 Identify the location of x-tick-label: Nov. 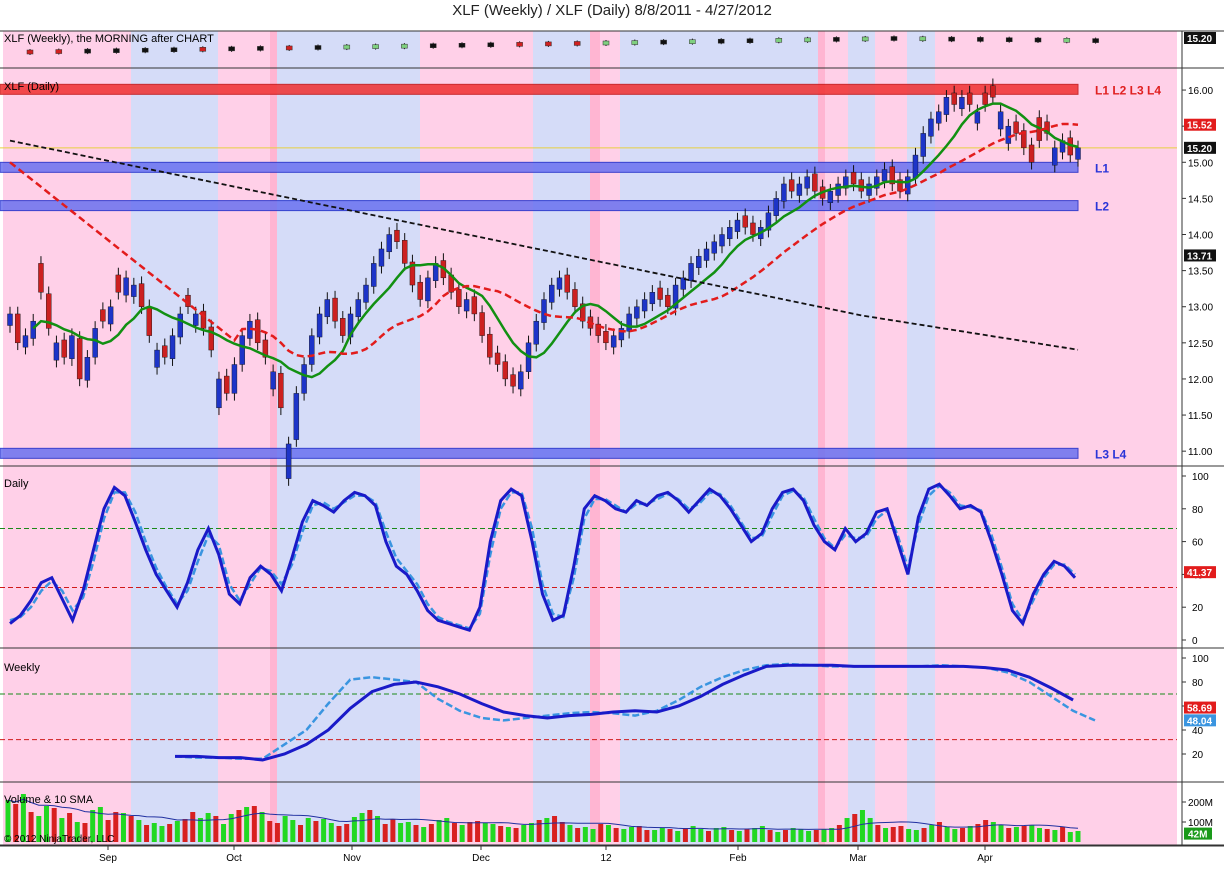
(352, 858).